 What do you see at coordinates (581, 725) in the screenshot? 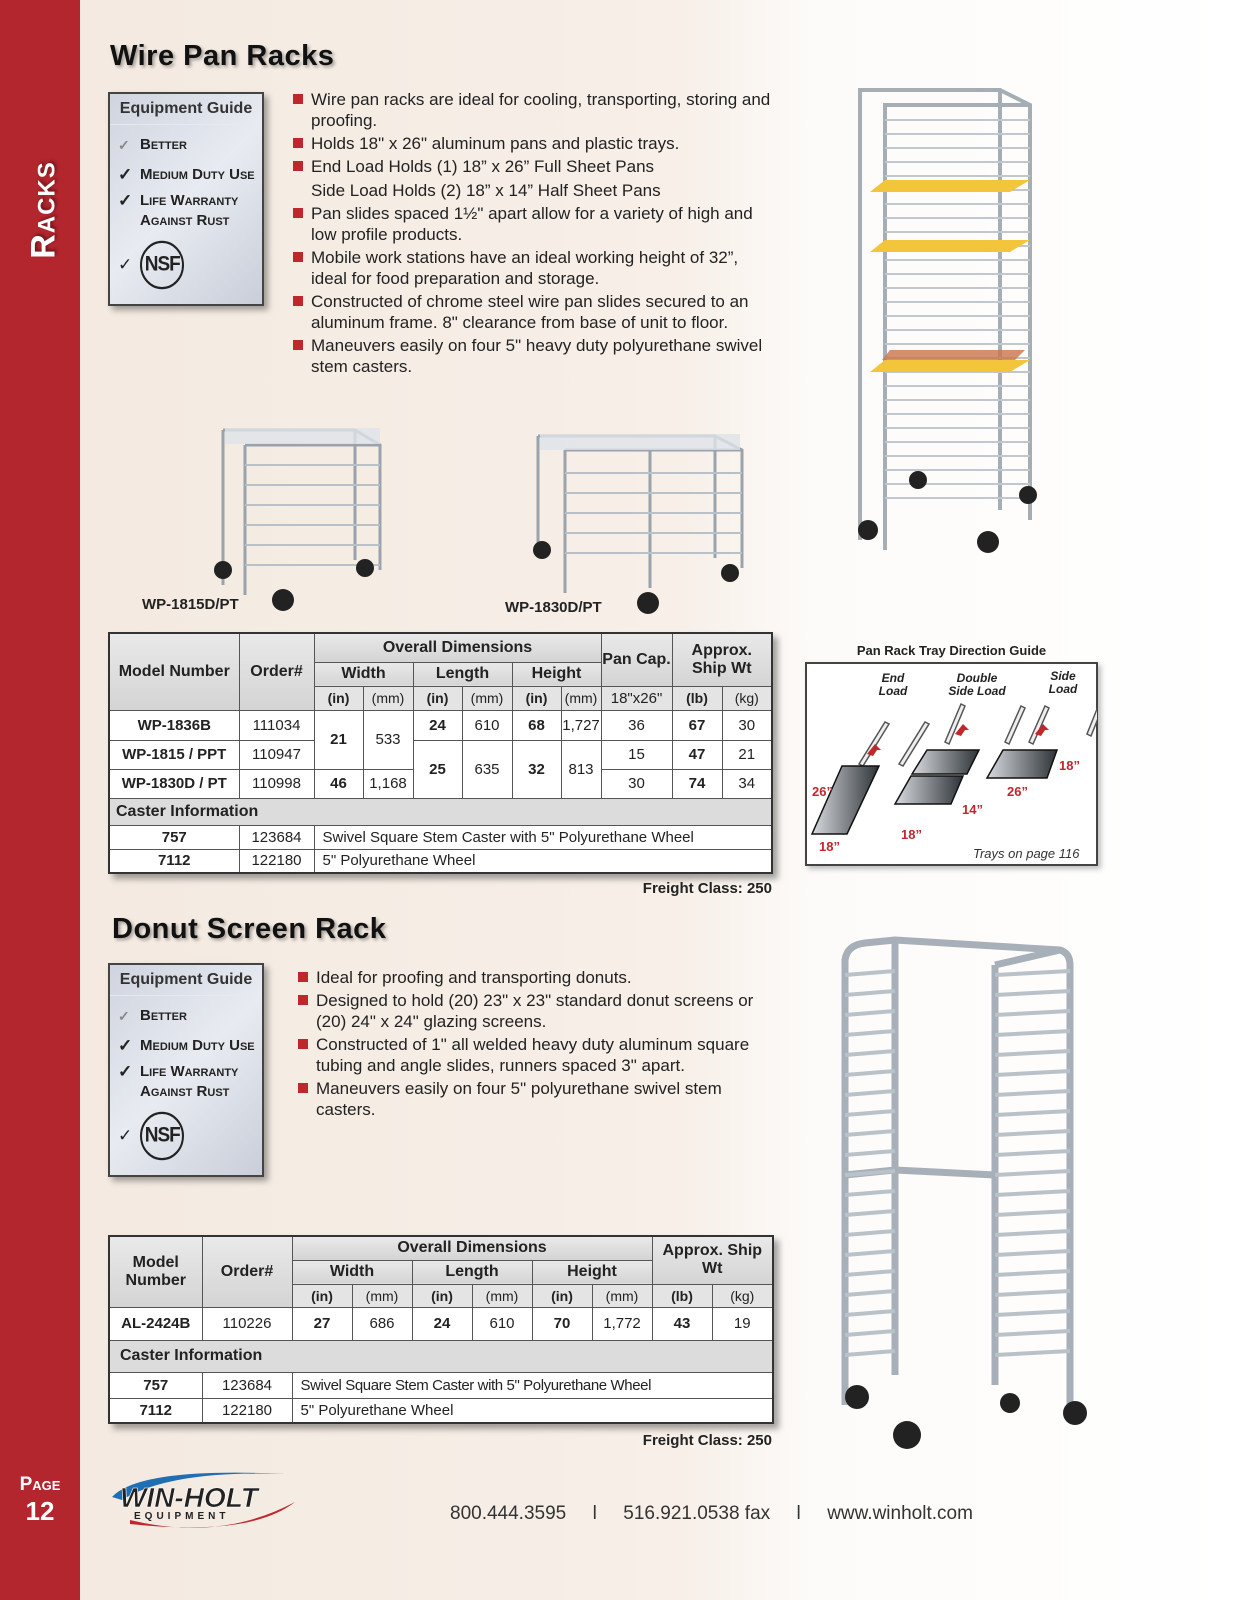
I see `cell-height-mm: 1,727` at bounding box center [581, 725].